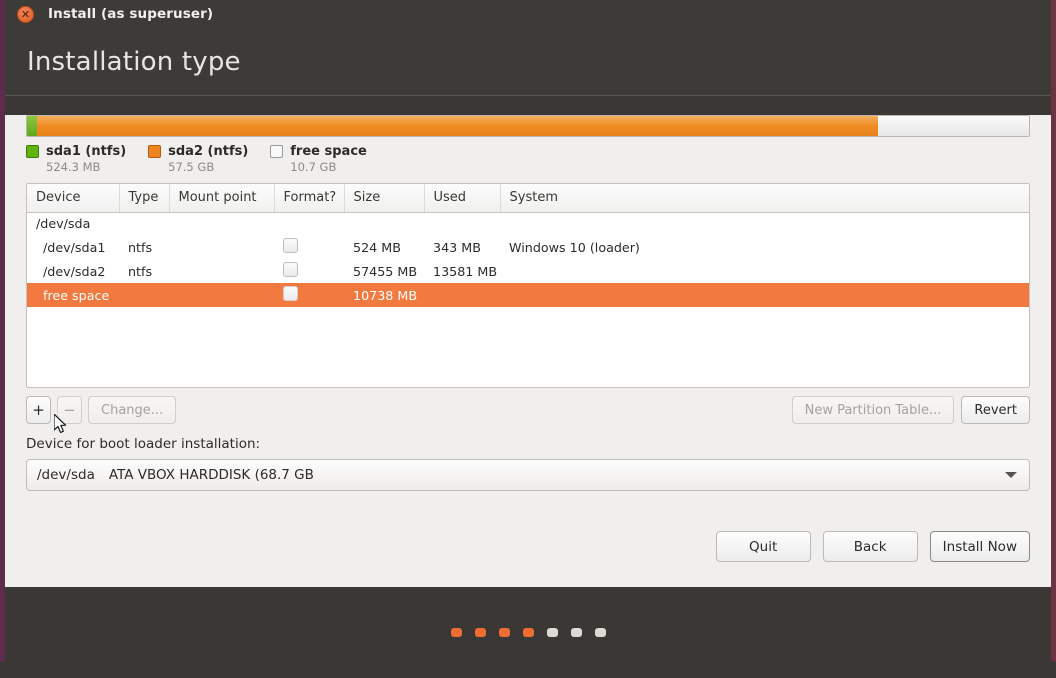 This screenshot has width=1056, height=678. I want to click on table-row: free space 10738 MB, so click(528, 295).